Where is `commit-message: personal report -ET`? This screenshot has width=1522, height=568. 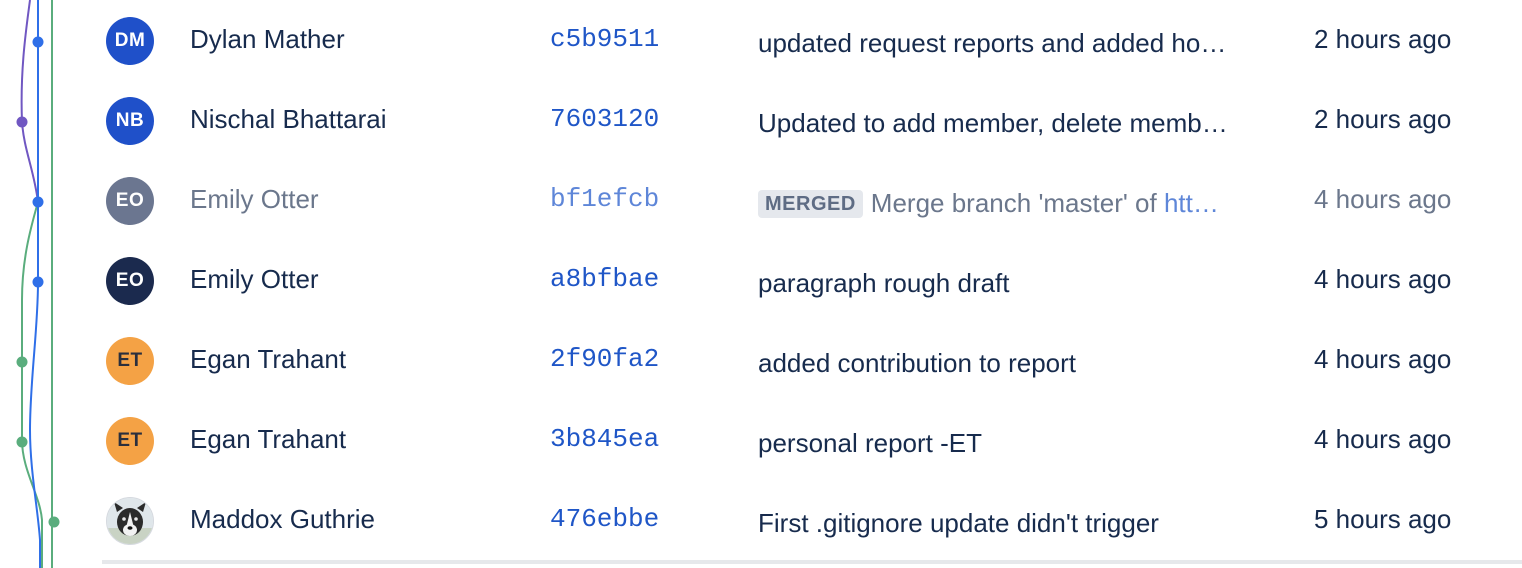
commit-message: personal report -ET is located at coordinates (1020, 443).